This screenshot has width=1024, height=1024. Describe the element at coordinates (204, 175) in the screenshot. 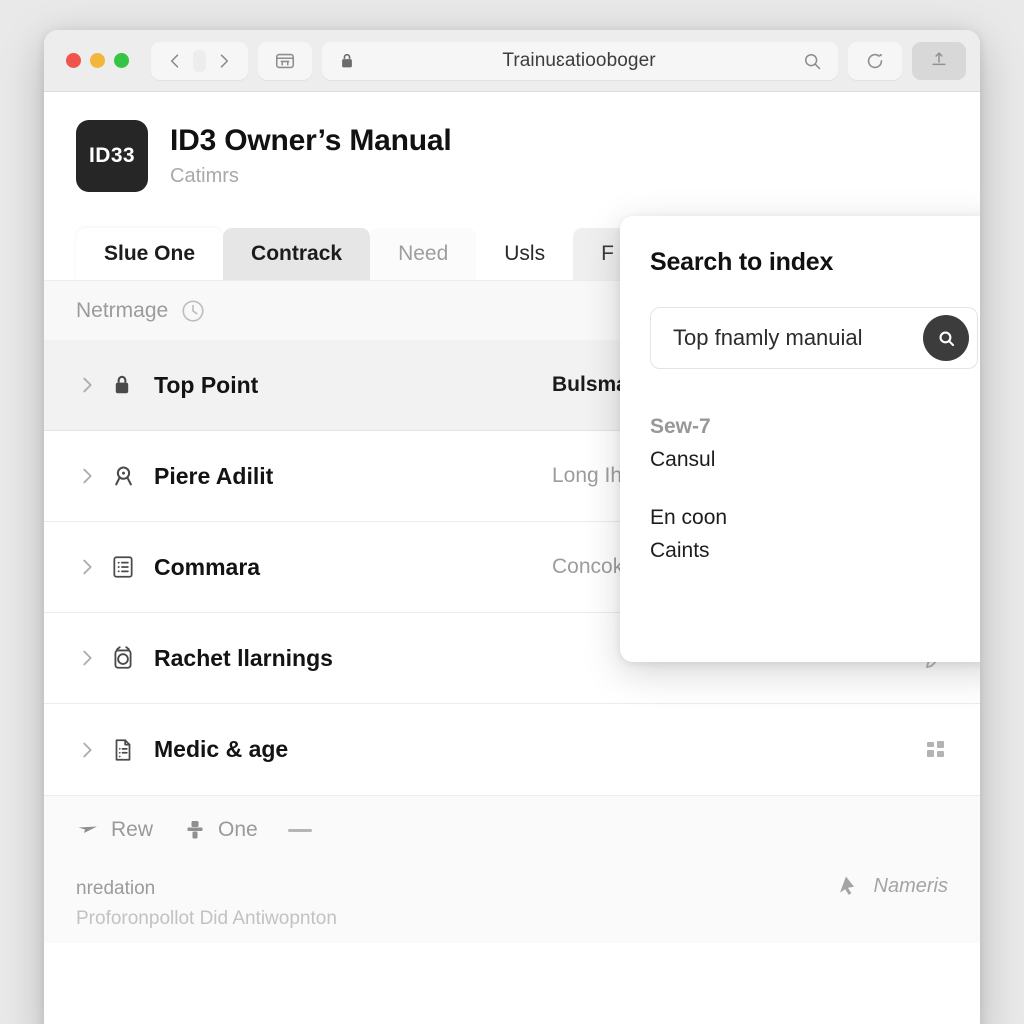

I see `page-subtitle: Catimrs` at that location.